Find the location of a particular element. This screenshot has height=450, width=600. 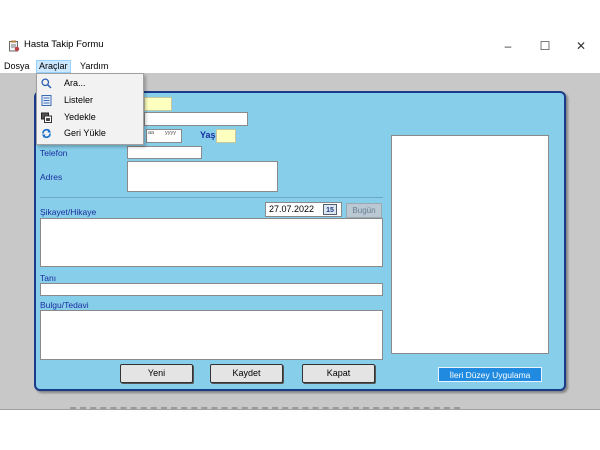

new-button: Yeni is located at coordinates (156, 373).